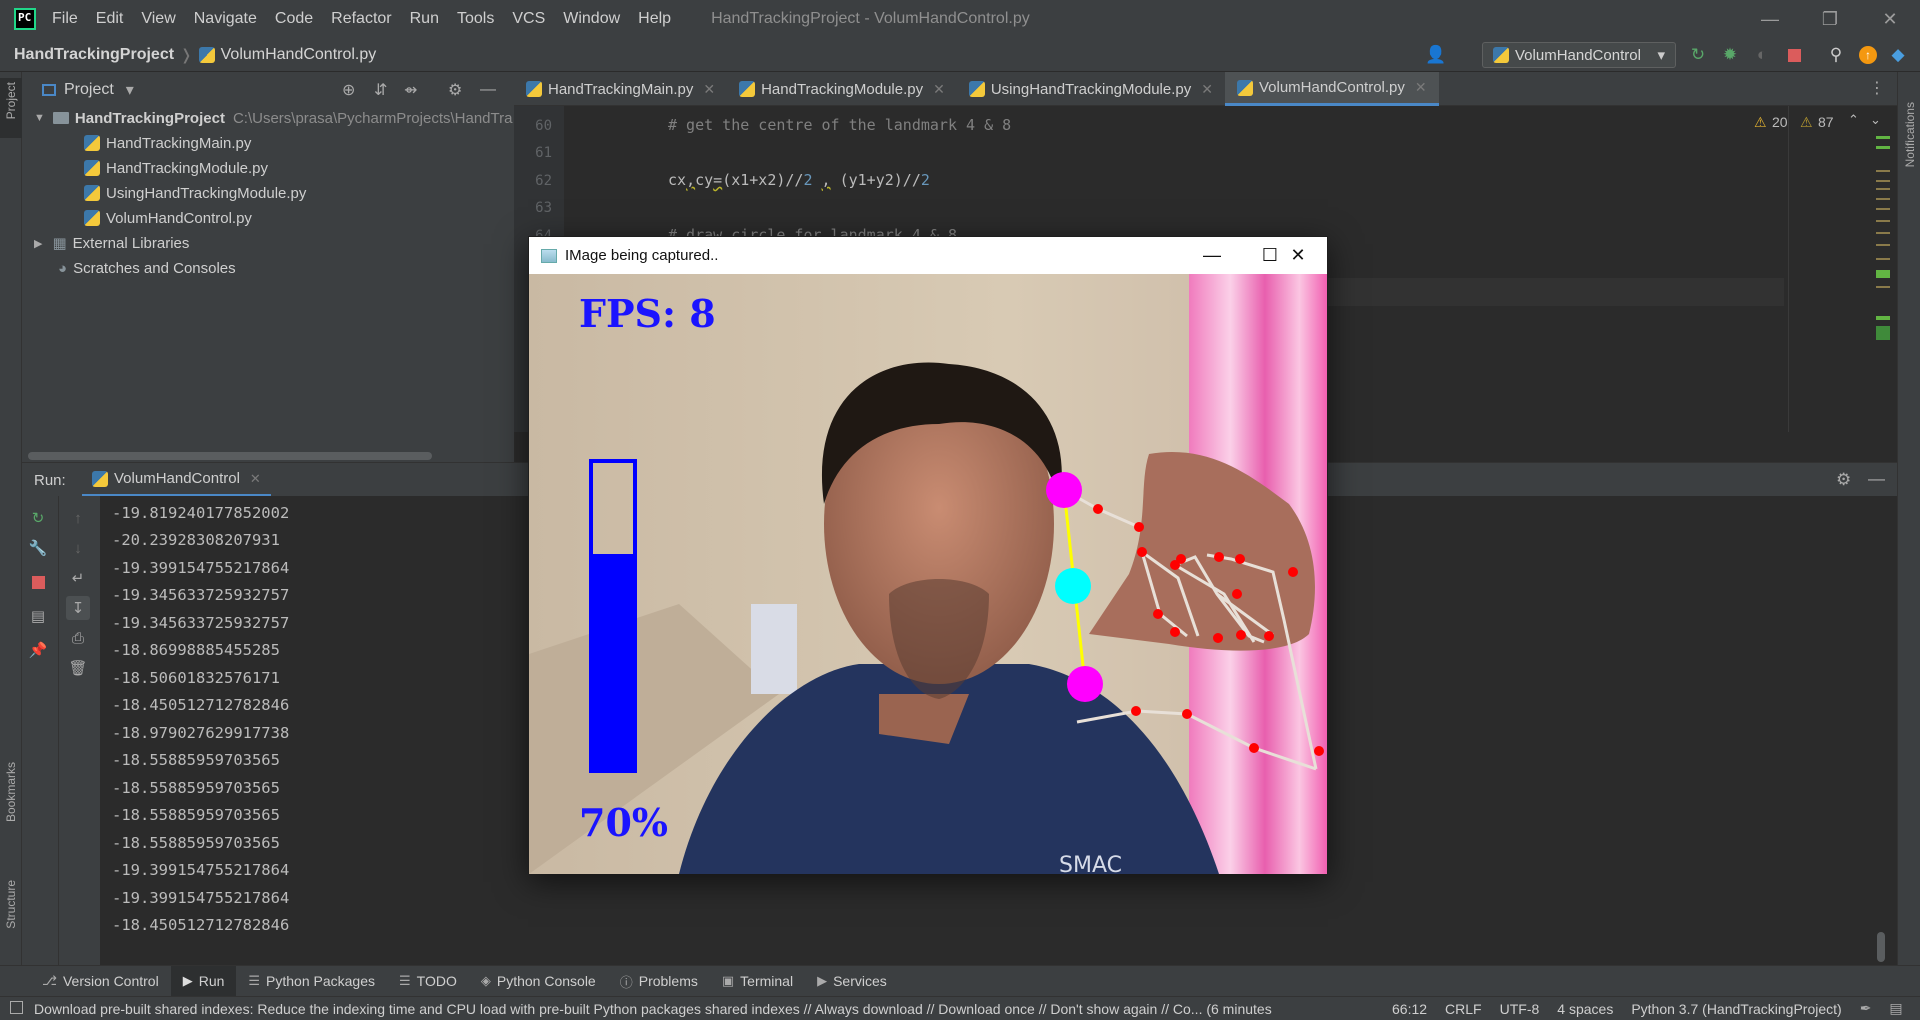  Describe the element at coordinates (176, 480) in the screenshot. I see `run-tab: VolumHandControl ✕` at that location.